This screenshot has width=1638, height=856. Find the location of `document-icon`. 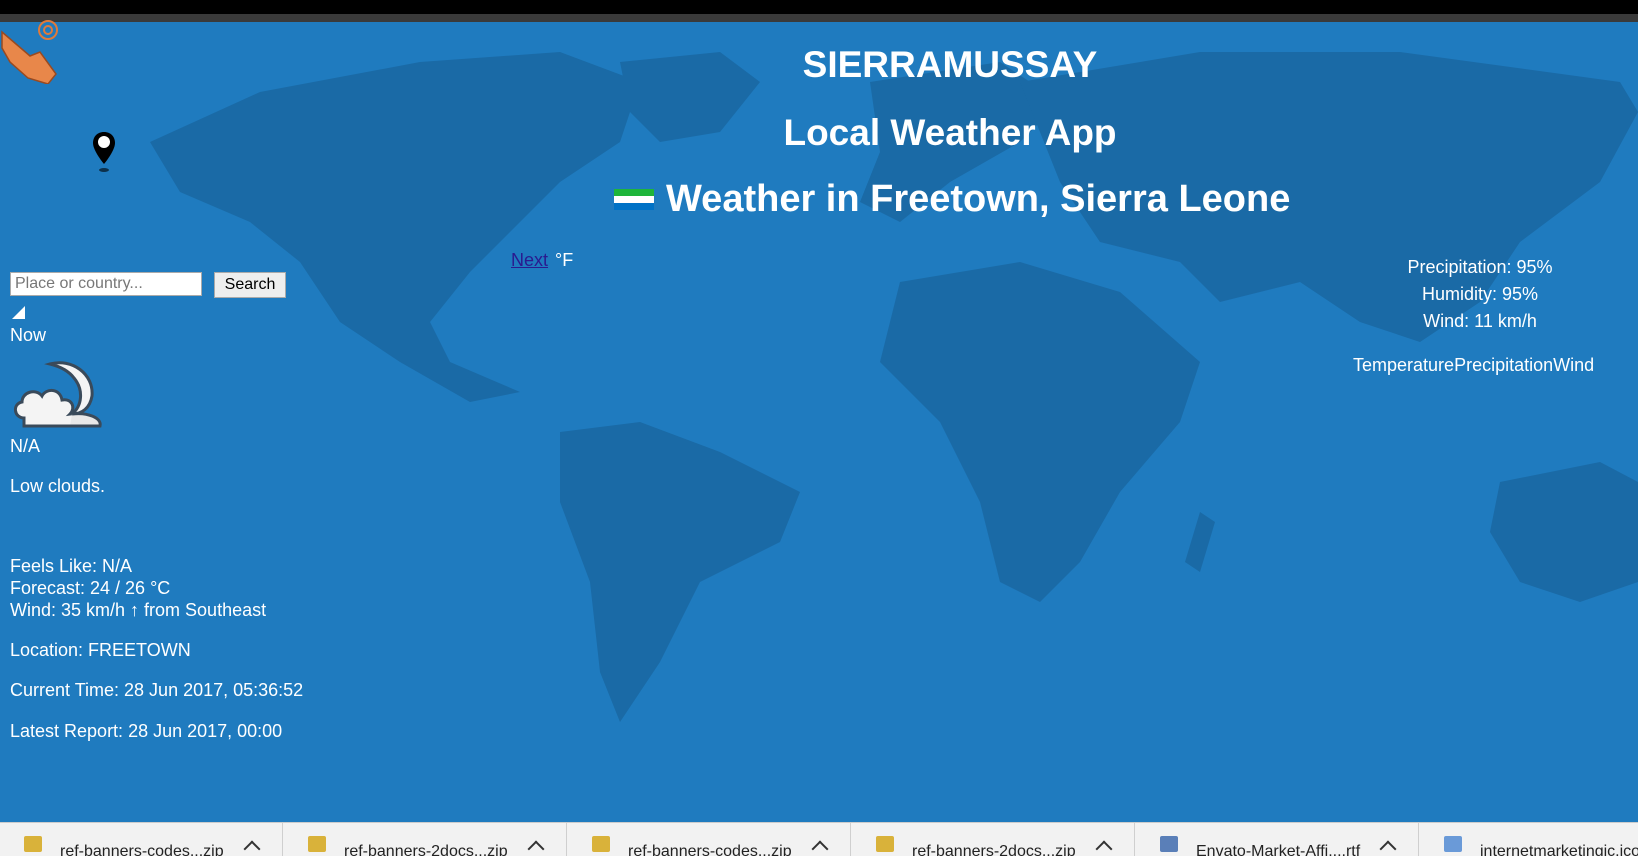

document-icon is located at coordinates (1169, 844).